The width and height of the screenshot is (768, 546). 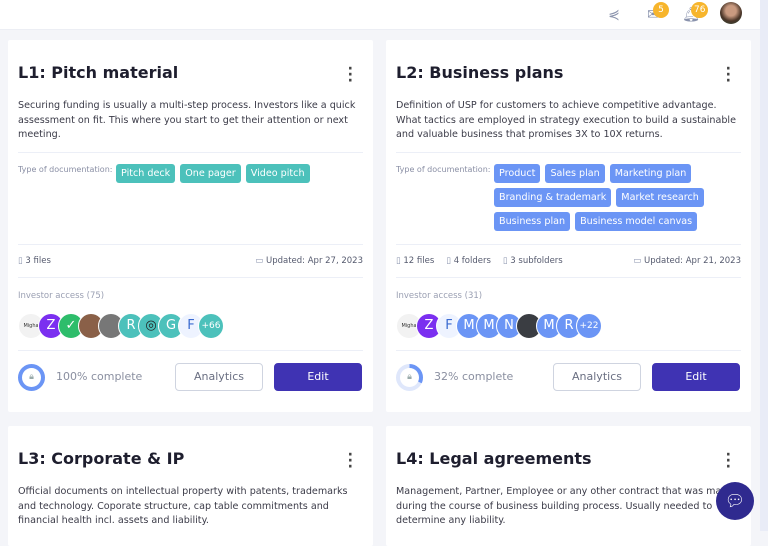 What do you see at coordinates (494, 458) in the screenshot?
I see `card-title: L4: Legal agreements` at bounding box center [494, 458].